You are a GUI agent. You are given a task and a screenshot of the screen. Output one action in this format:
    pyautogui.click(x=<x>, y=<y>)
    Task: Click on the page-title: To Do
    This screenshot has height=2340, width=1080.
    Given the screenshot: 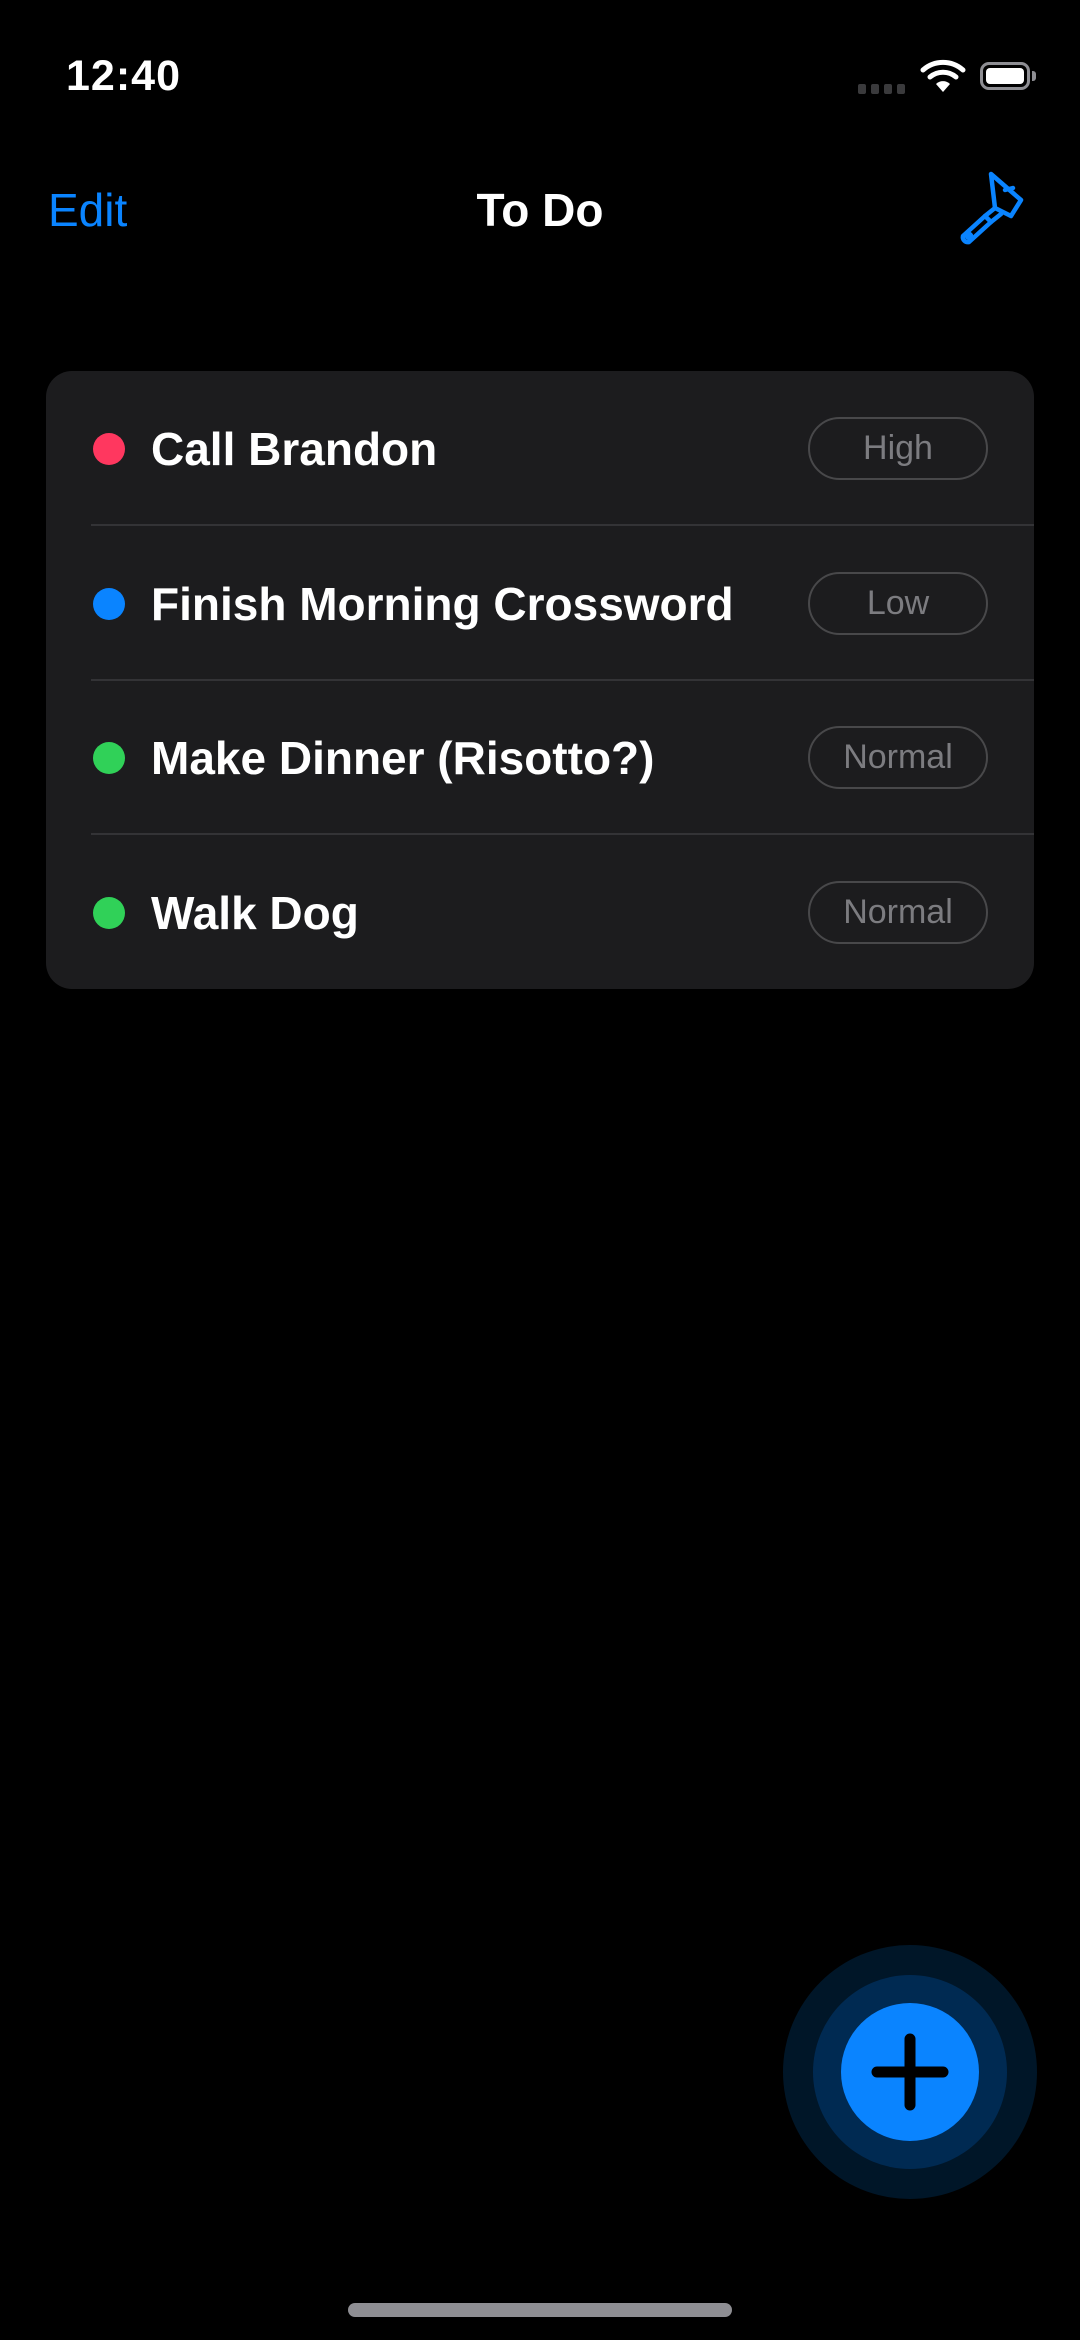 What is the action you would take?
    pyautogui.click(x=540, y=210)
    